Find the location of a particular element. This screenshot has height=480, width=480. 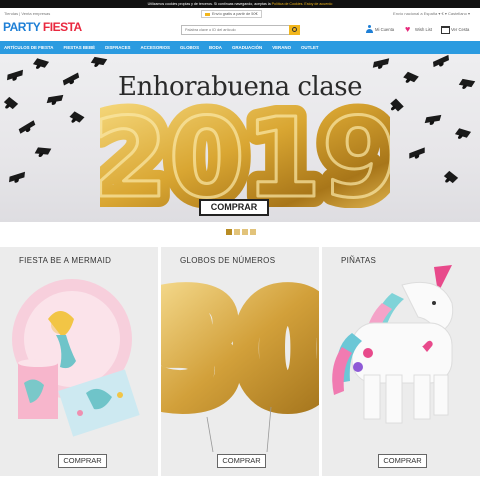

nav-globos: GLOBOS is located at coordinates (189, 47).